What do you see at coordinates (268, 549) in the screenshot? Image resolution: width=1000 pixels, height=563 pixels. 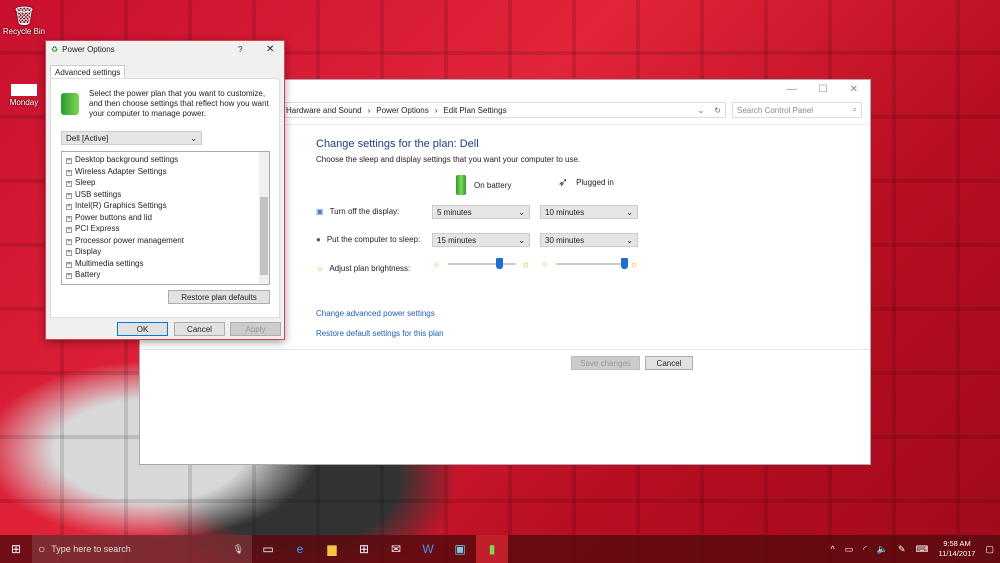 I see `task-view-icon: ▭` at bounding box center [268, 549].